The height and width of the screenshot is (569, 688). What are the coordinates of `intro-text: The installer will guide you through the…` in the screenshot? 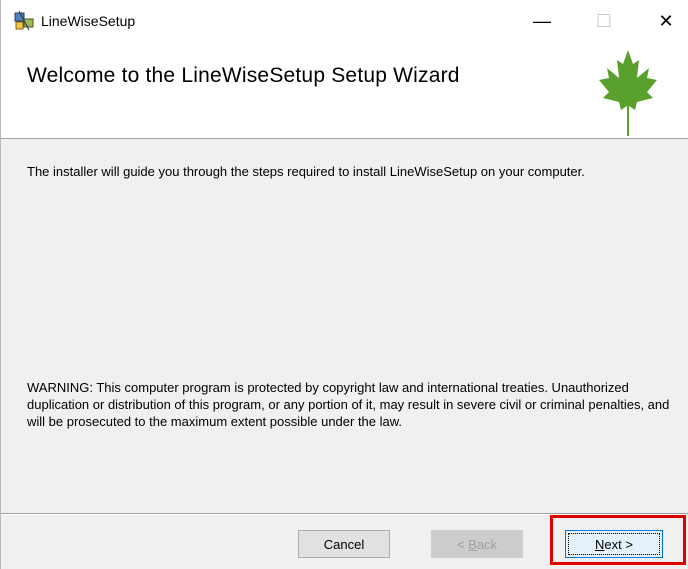 It's located at (306, 171).